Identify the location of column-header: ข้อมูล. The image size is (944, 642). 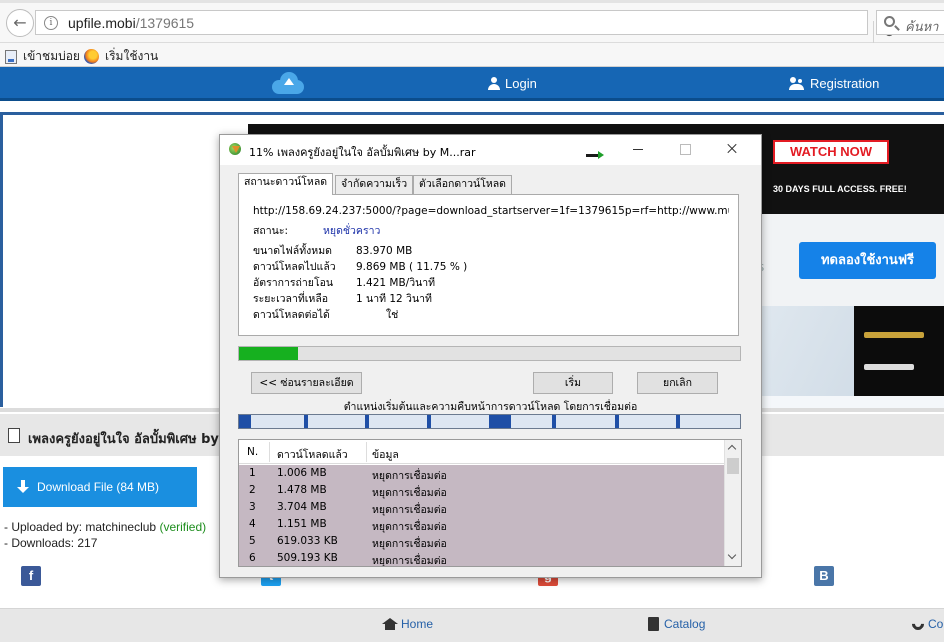
(385, 454).